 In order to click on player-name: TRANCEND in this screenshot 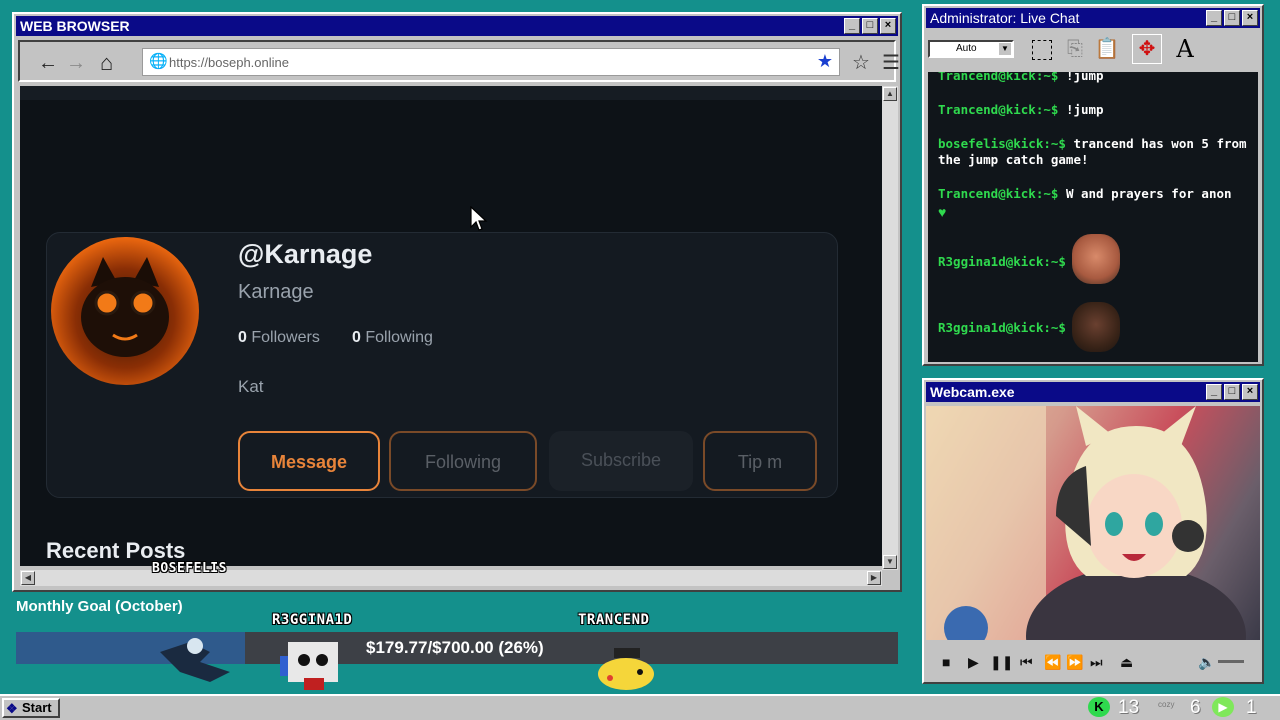, I will do `click(614, 620)`.